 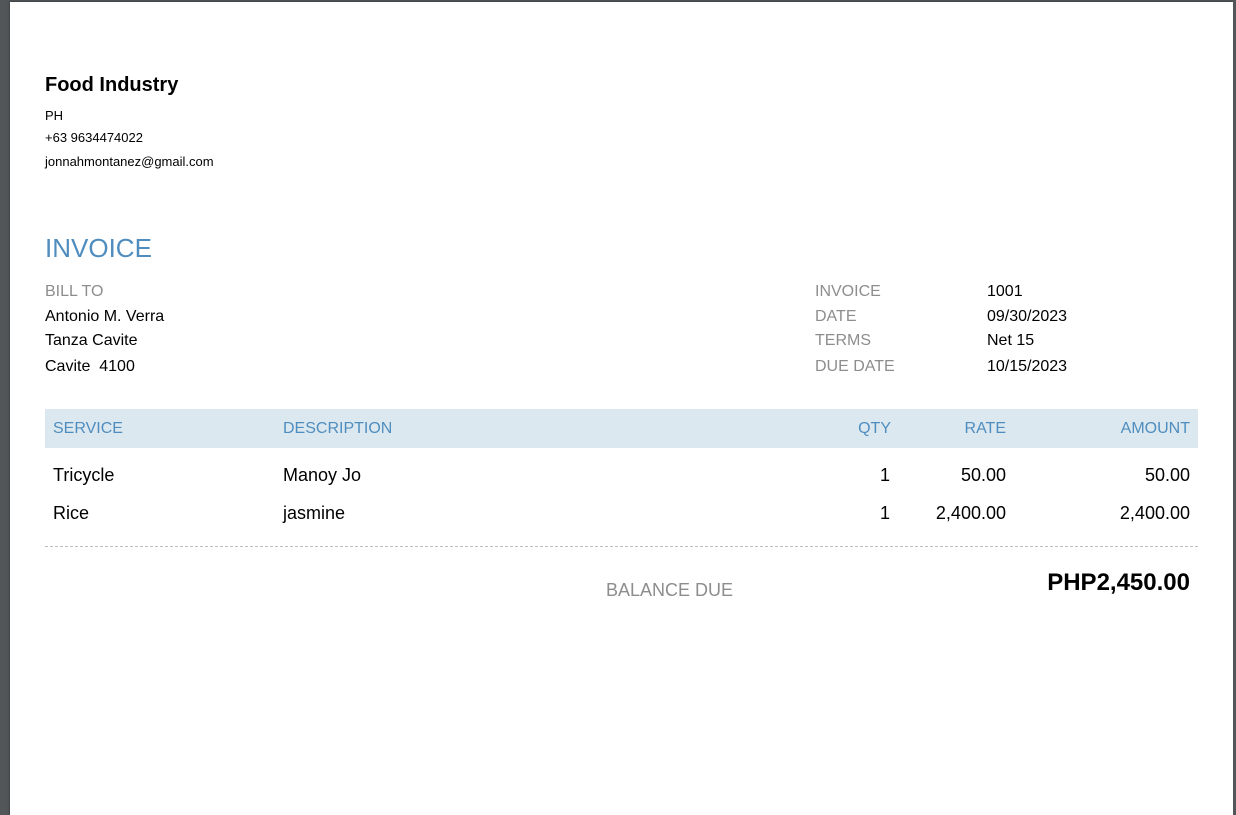 I want to click on meta-label-due-date: DUE DATE, so click(x=855, y=366).